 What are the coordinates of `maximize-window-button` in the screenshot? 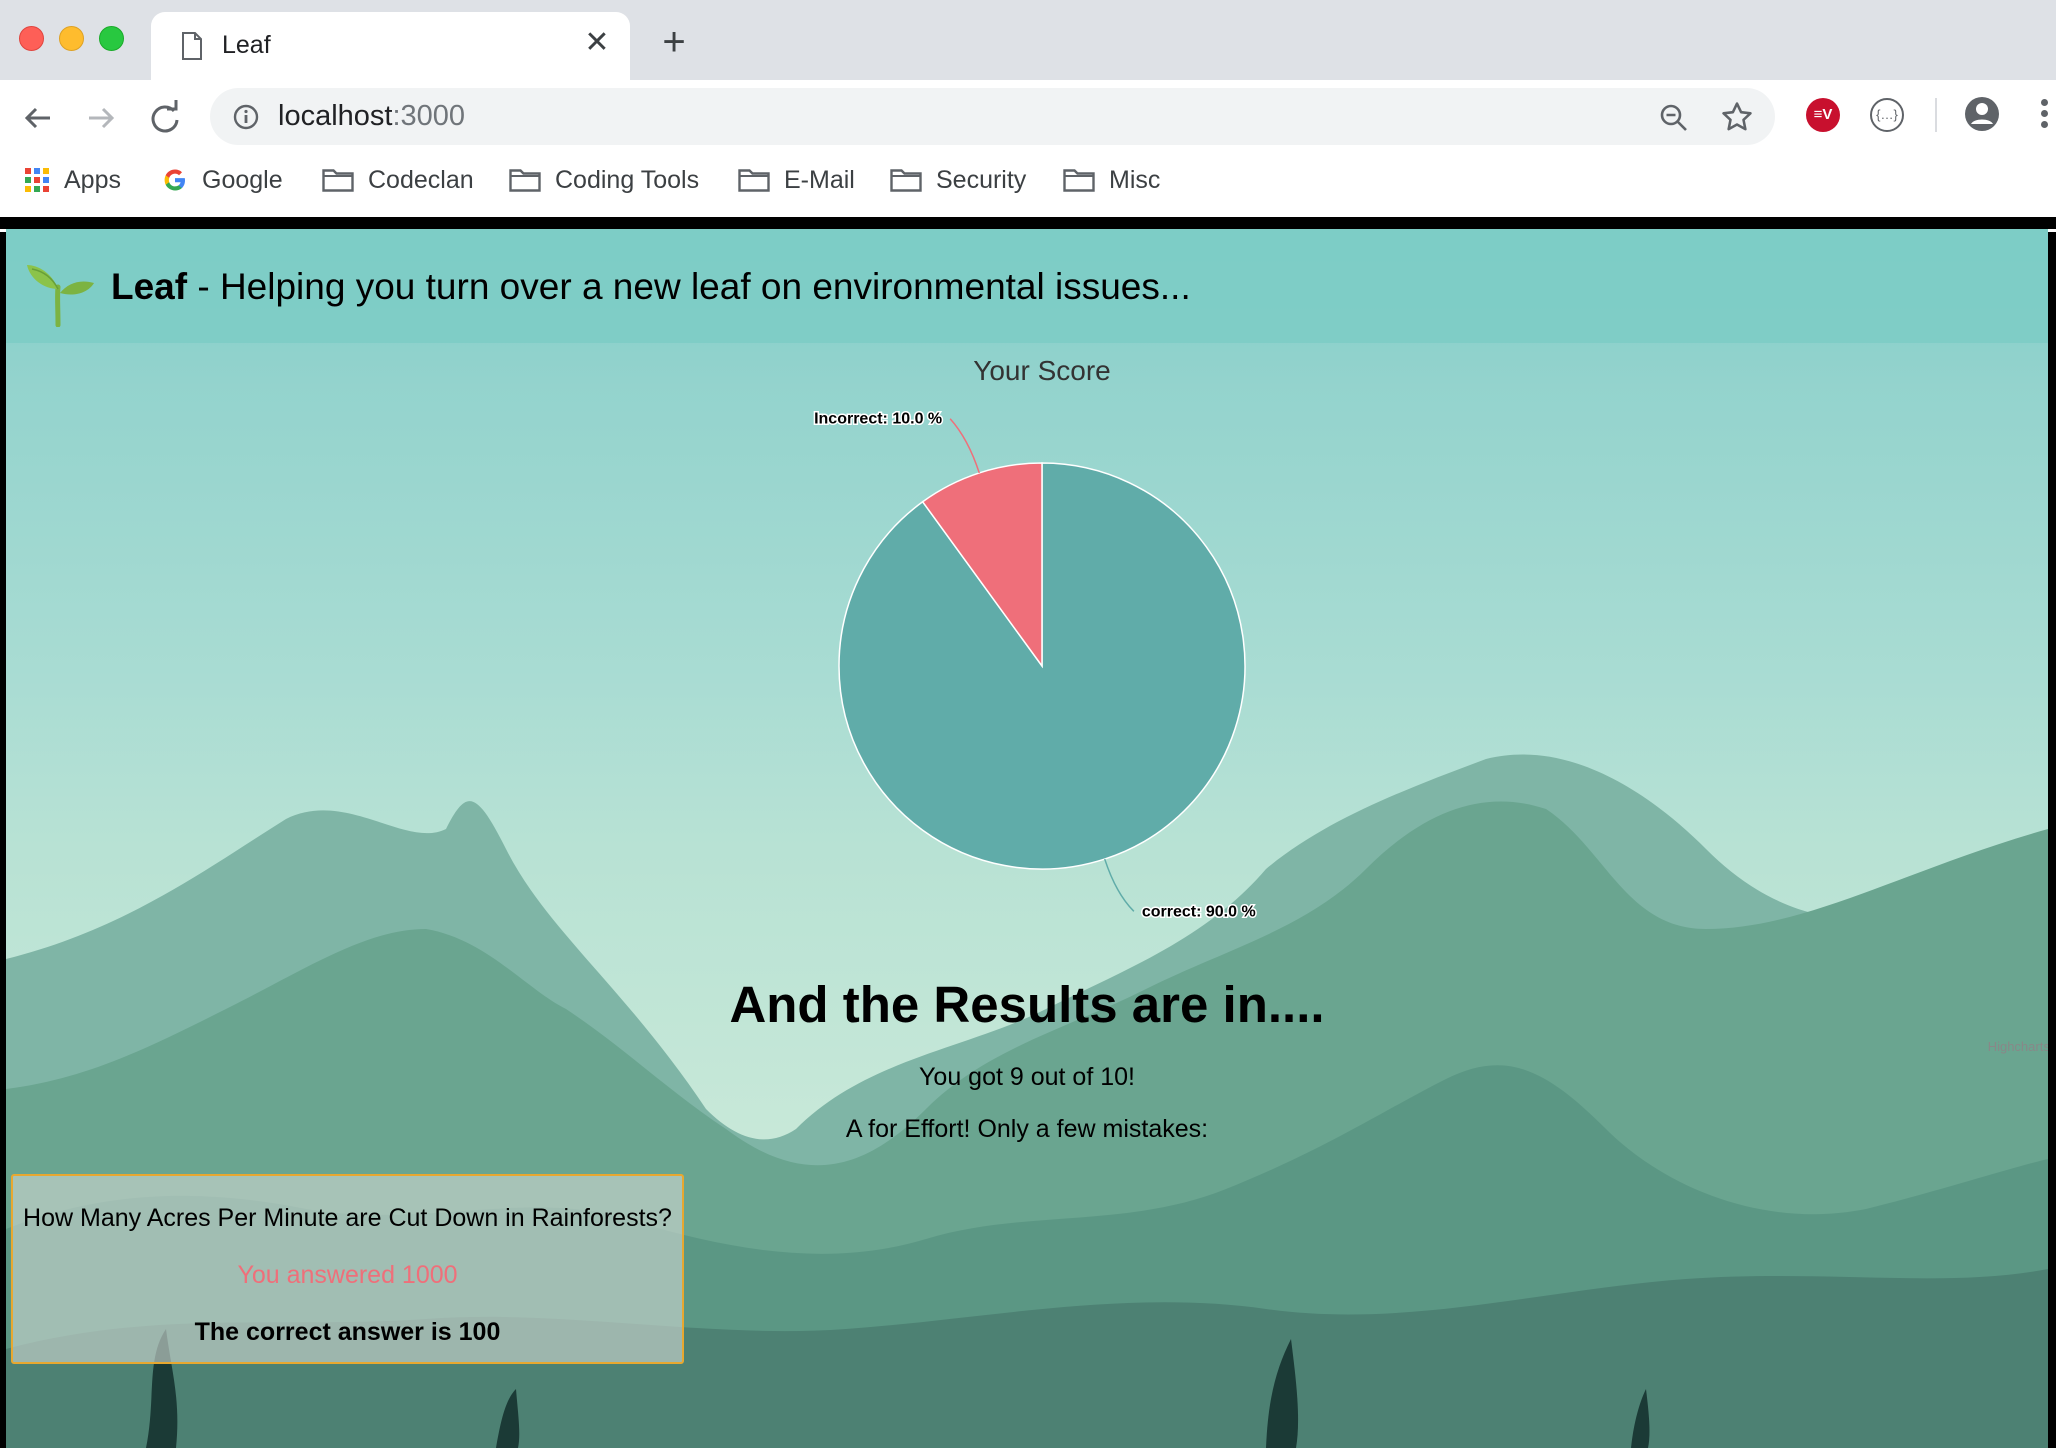 It's located at (111, 38).